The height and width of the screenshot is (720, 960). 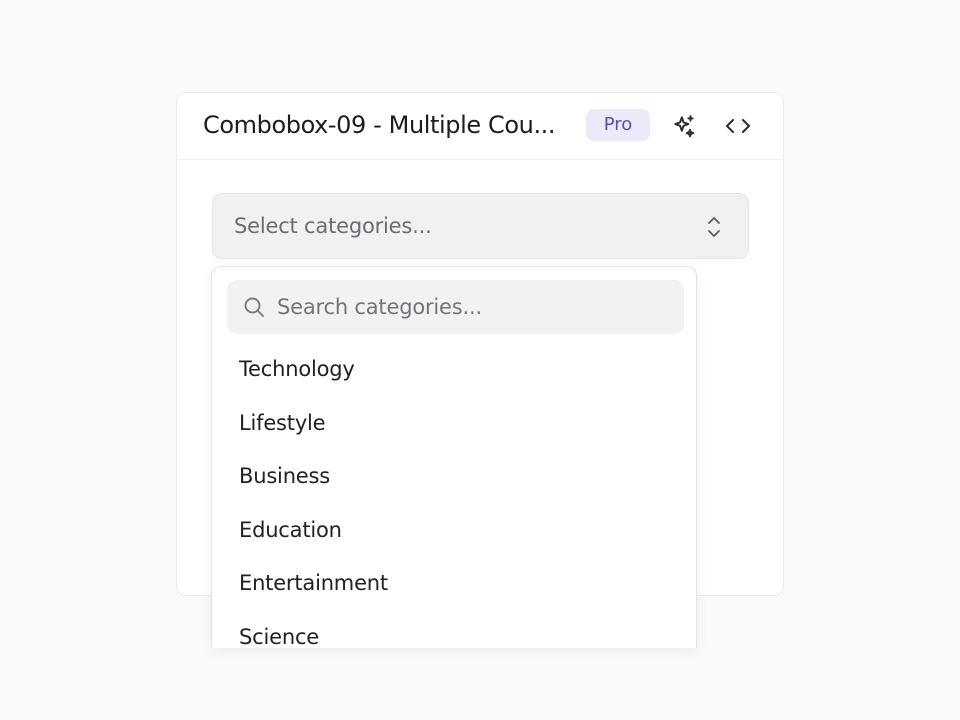 What do you see at coordinates (454, 477) in the screenshot?
I see `option-business: Business` at bounding box center [454, 477].